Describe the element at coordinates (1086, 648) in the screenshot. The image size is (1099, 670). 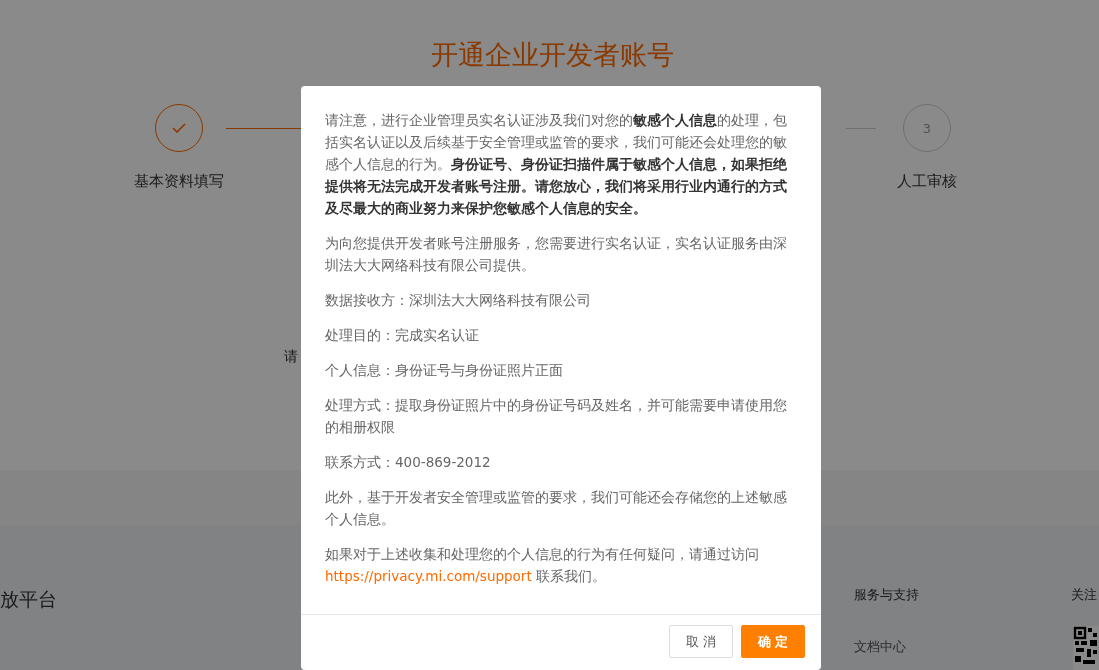
I see `qr-code-icon` at that location.